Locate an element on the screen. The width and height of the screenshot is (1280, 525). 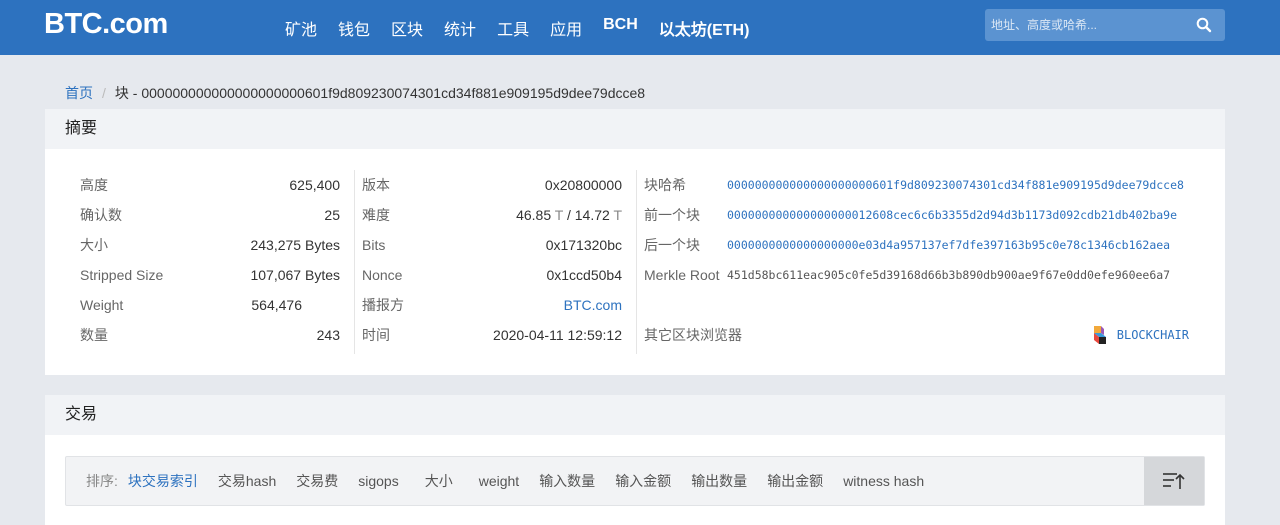
top-navbar: BTC.com 矿池 钱包 区块 统计 工具 应用 BCH 以太坊(ETH) is located at coordinates (640, 27).